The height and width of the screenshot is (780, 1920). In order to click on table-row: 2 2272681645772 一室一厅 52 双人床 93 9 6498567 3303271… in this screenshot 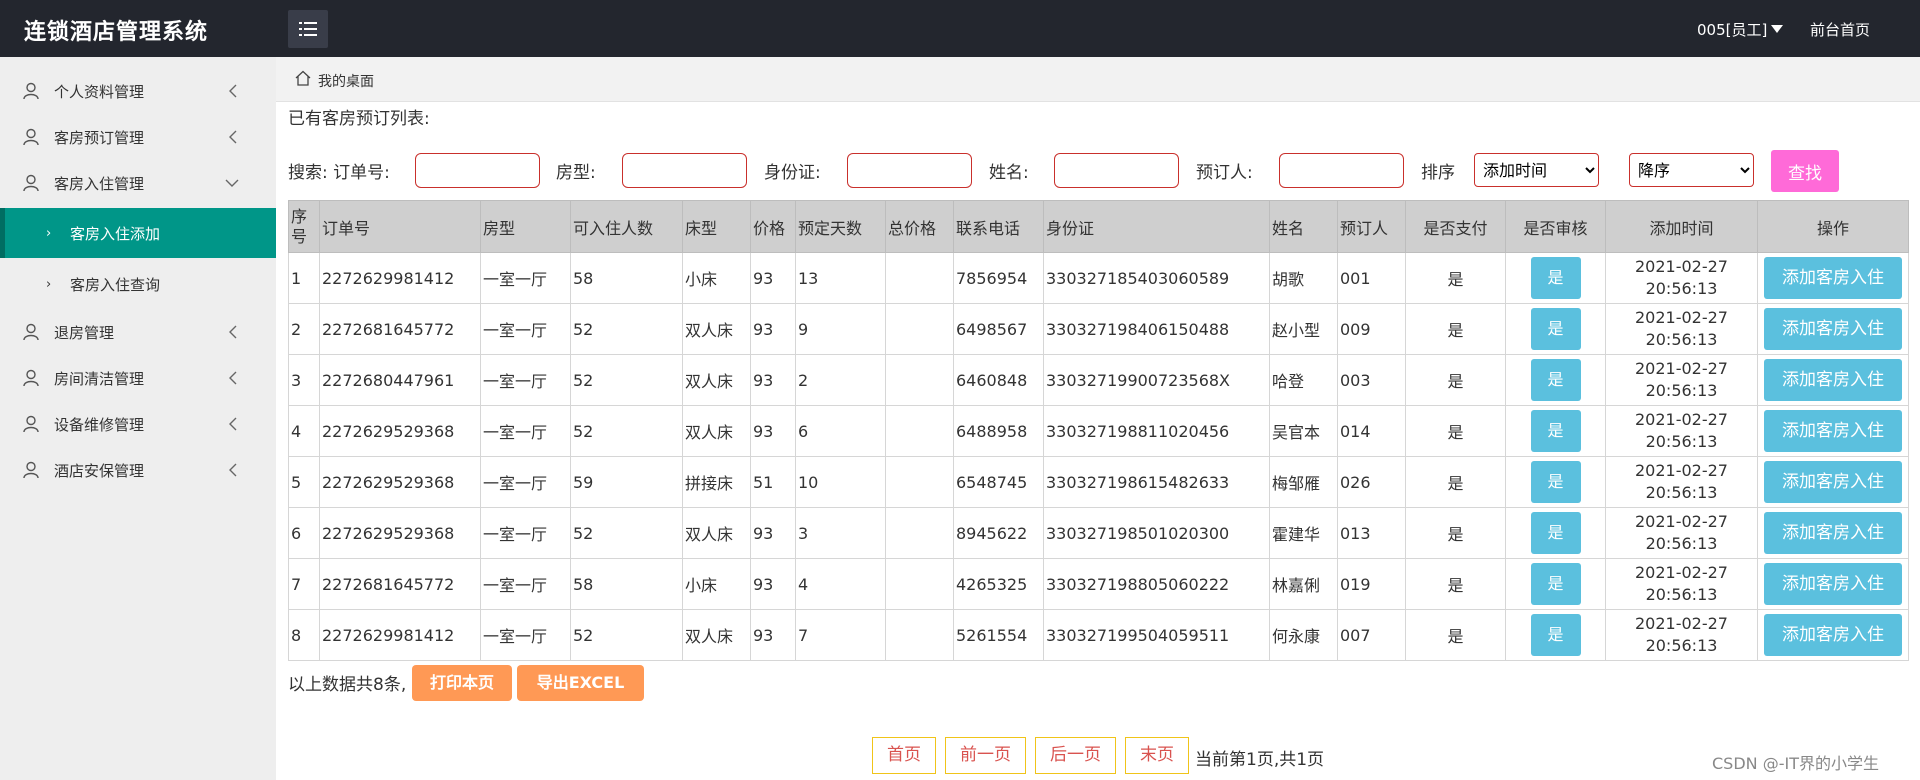, I will do `click(1098, 329)`.